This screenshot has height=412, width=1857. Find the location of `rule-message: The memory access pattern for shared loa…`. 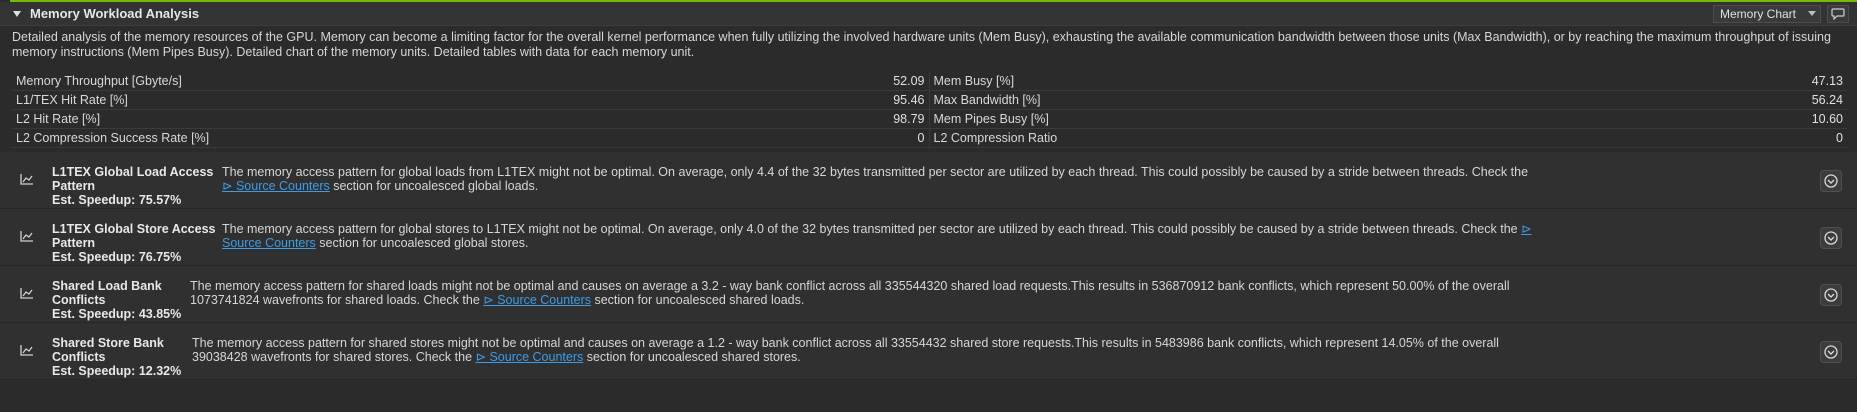

rule-message: The memory access pattern for shared loa… is located at coordinates (863, 293).